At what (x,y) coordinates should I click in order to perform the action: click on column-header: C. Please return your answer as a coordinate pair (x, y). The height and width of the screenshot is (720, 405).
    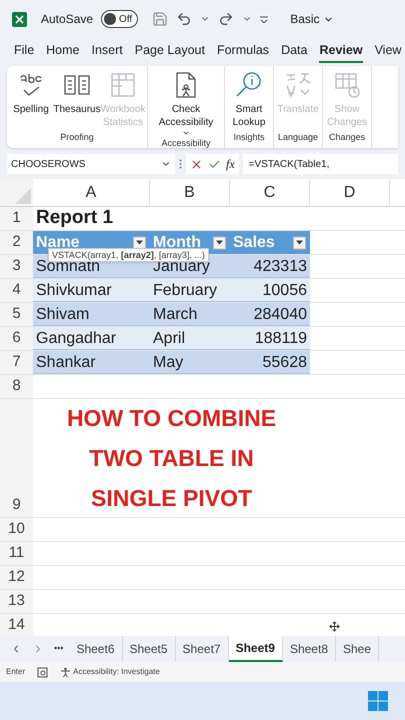
    Looking at the image, I should click on (270, 192).